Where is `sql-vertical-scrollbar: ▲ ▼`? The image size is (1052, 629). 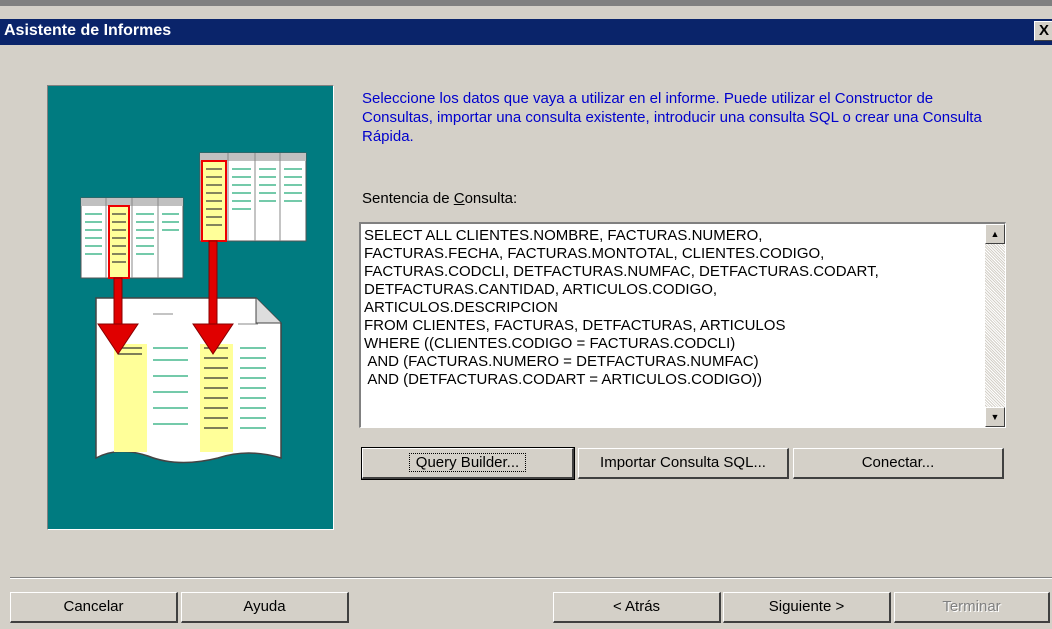 sql-vertical-scrollbar: ▲ ▼ is located at coordinates (995, 325).